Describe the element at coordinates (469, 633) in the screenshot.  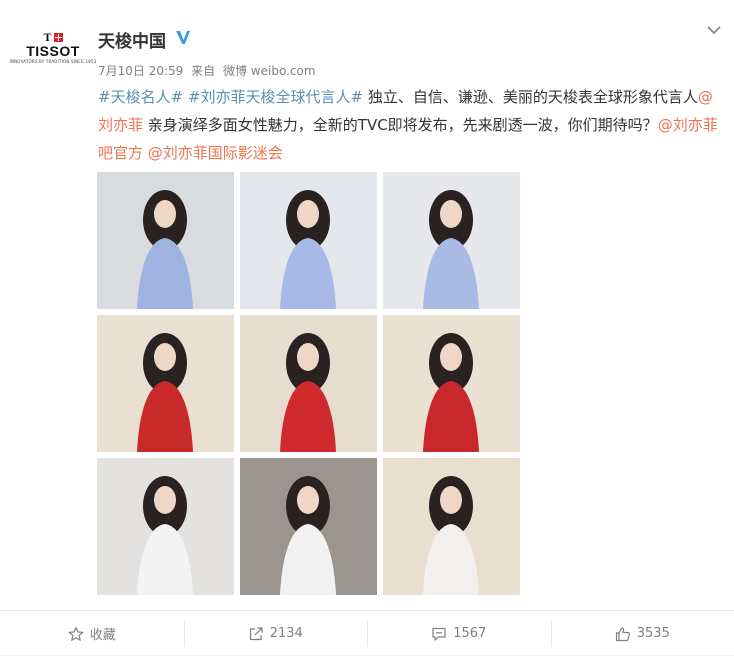
I see `comment-count: 1567` at that location.